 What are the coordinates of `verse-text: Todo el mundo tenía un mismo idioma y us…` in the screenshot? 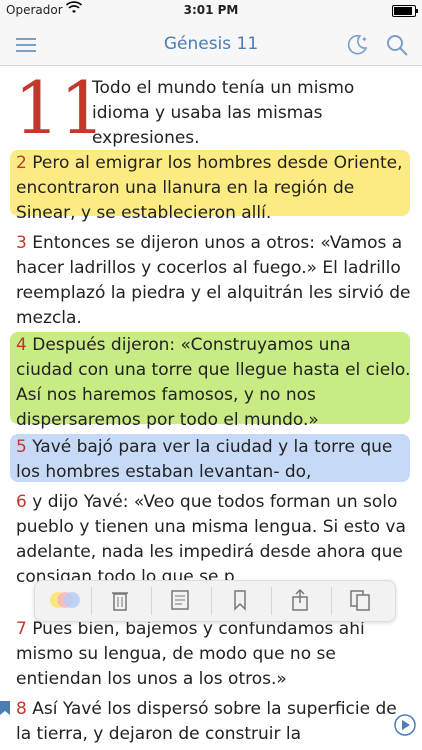 It's located at (223, 113).